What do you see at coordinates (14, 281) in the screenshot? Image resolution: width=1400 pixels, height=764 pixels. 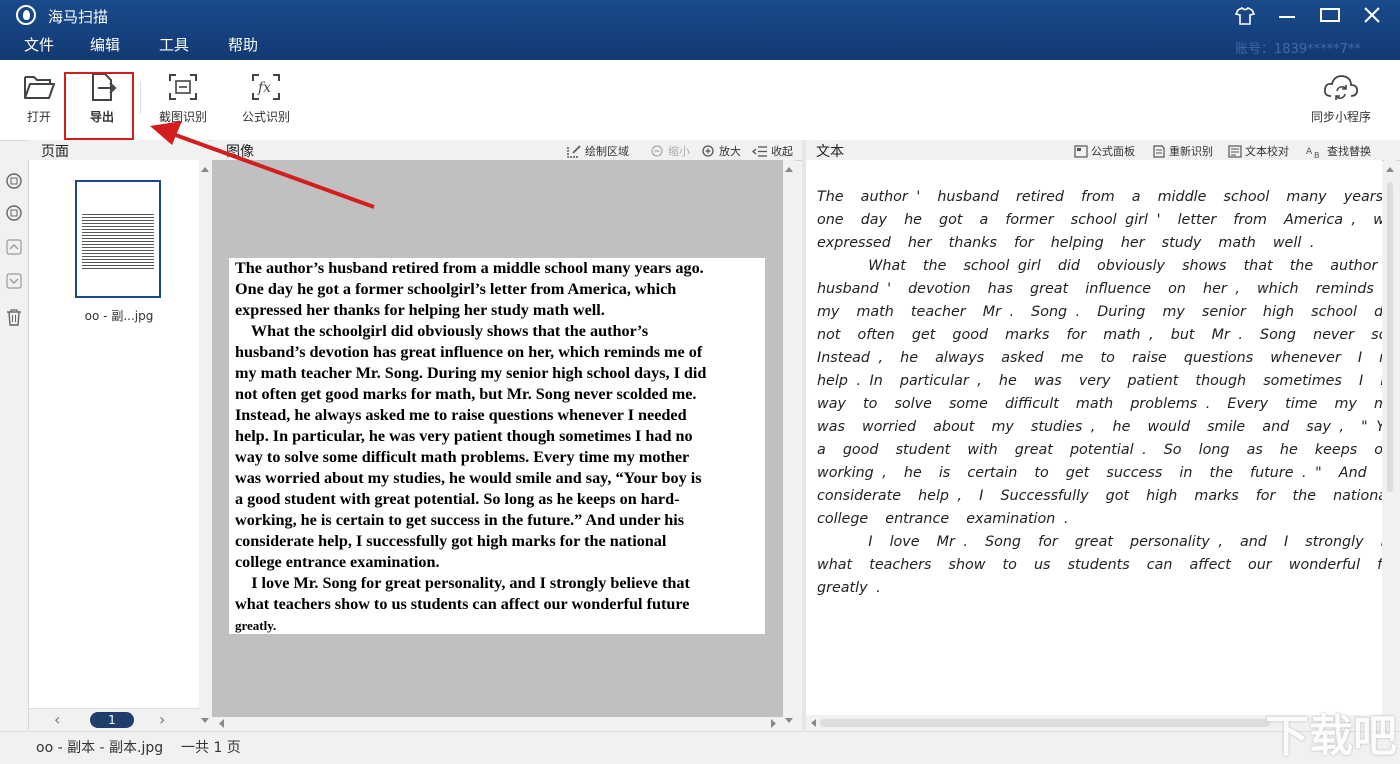 I see `move-down-icon` at bounding box center [14, 281].